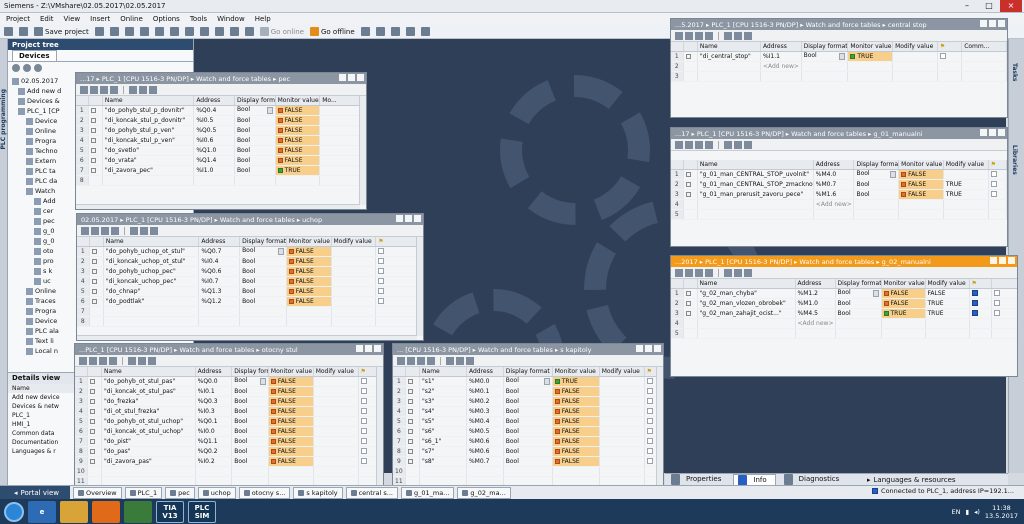  What do you see at coordinates (263, 19) in the screenshot?
I see `menu-help: Help` at bounding box center [263, 19].